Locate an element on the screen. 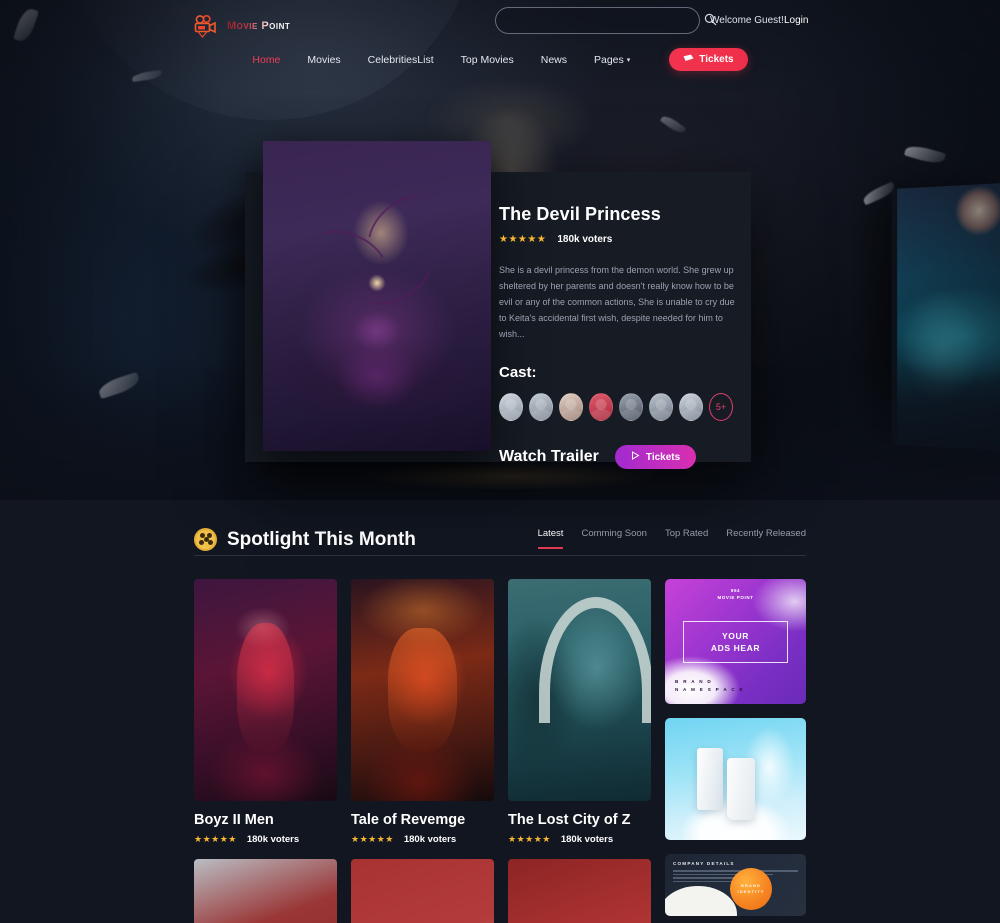 Image resolution: width=1000 pixels, height=923 pixels. movie-card: Boyz II Men ★★★★★ 180k voters is located at coordinates (265, 712).